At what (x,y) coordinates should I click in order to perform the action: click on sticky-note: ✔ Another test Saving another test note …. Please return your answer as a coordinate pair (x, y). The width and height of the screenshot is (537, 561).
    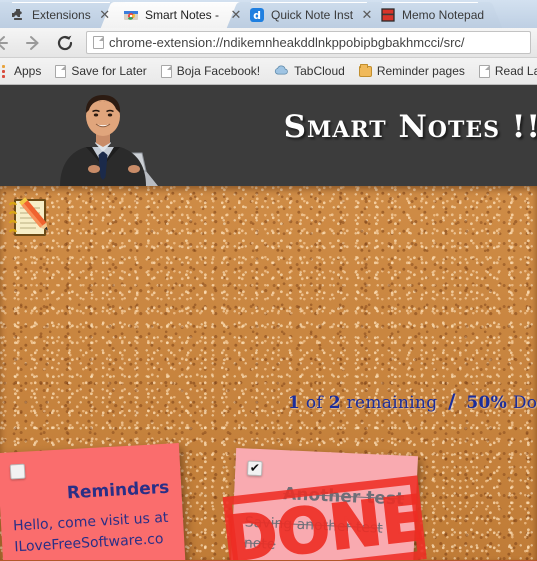
    Looking at the image, I should click on (324, 503).